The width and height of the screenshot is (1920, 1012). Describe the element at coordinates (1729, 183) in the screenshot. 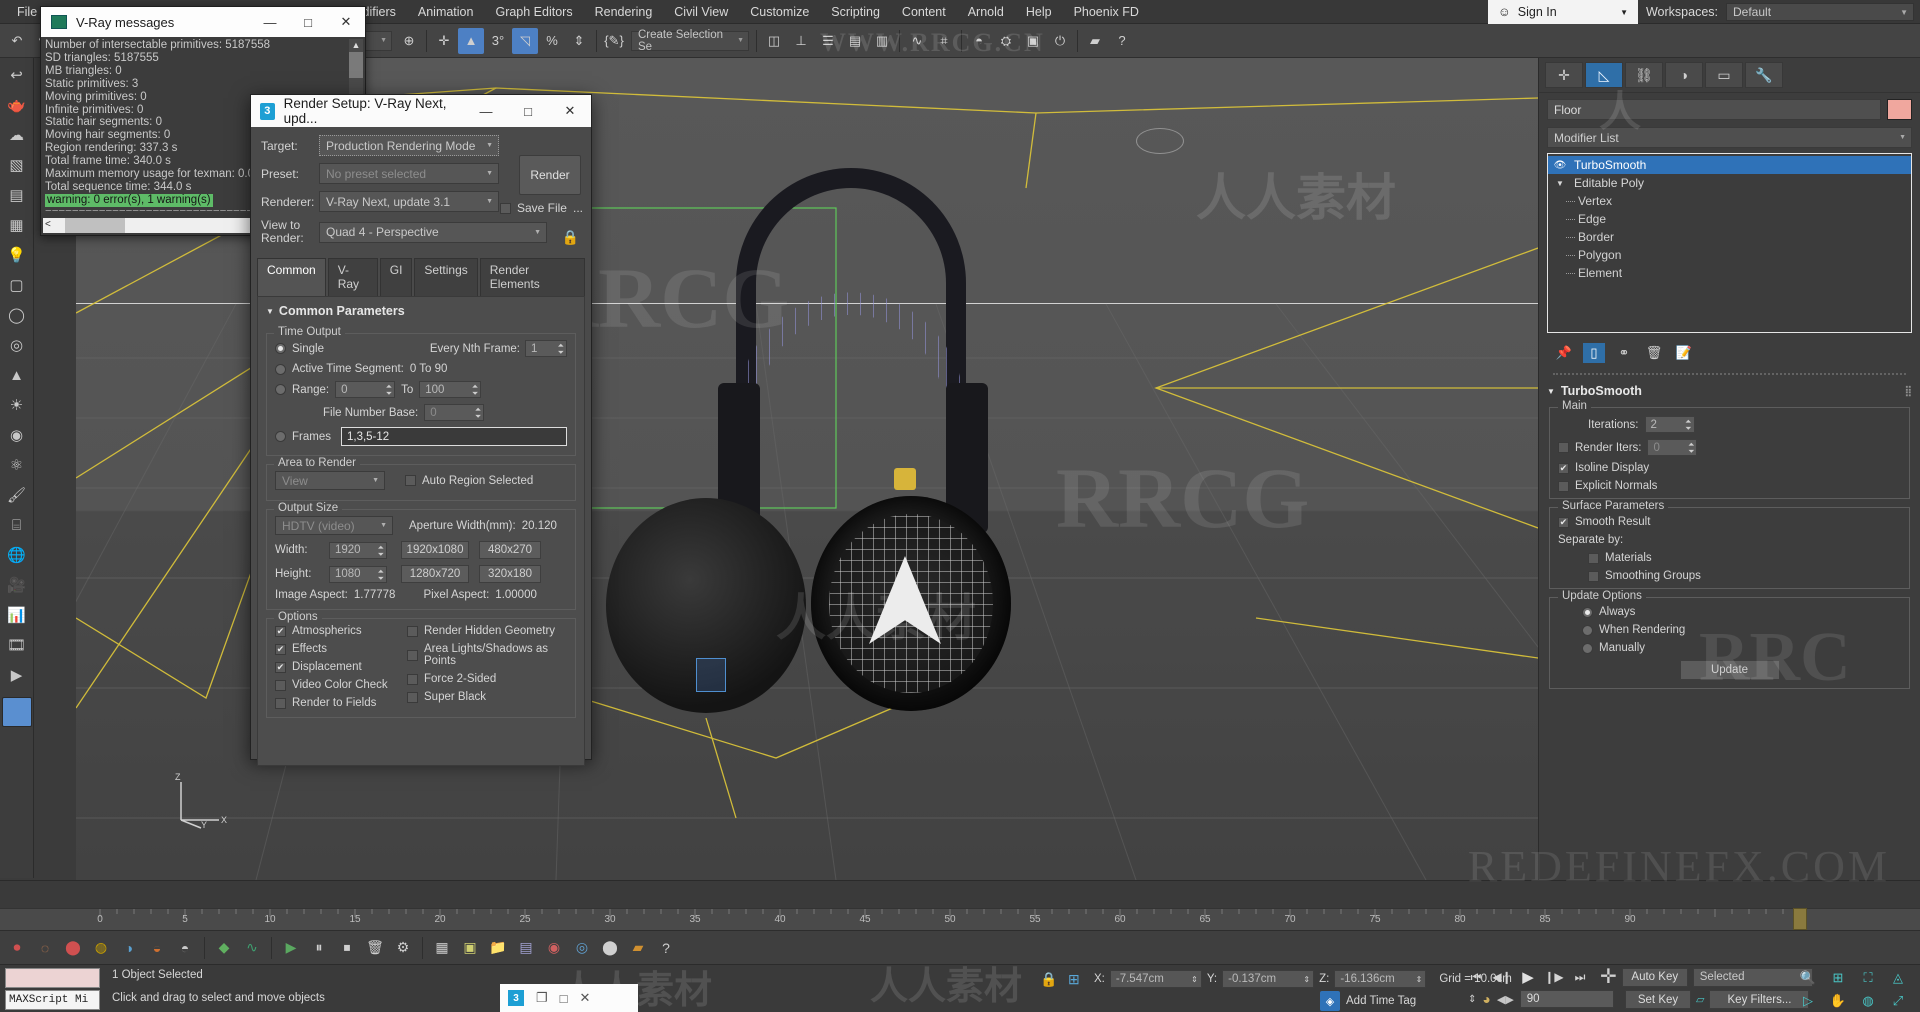

I see `stack-item-editable-poly: ▼ Editable Poly` at that location.